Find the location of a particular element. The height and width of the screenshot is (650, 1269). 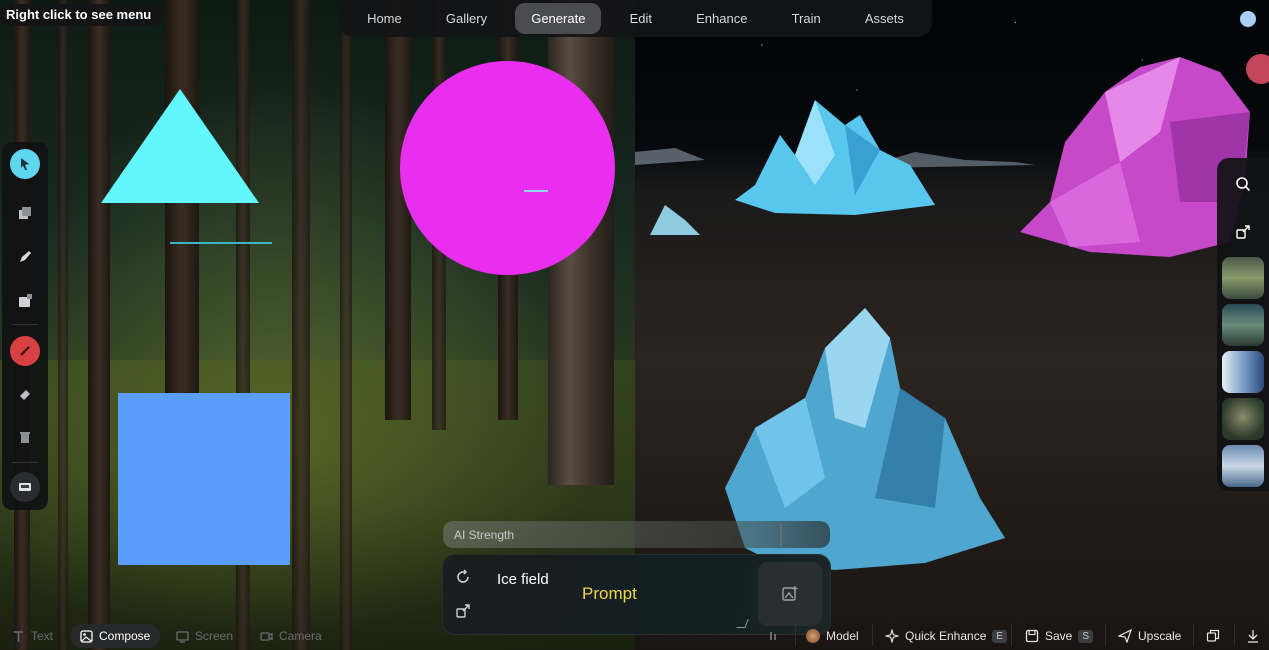

image-prompt-button is located at coordinates (790, 594).